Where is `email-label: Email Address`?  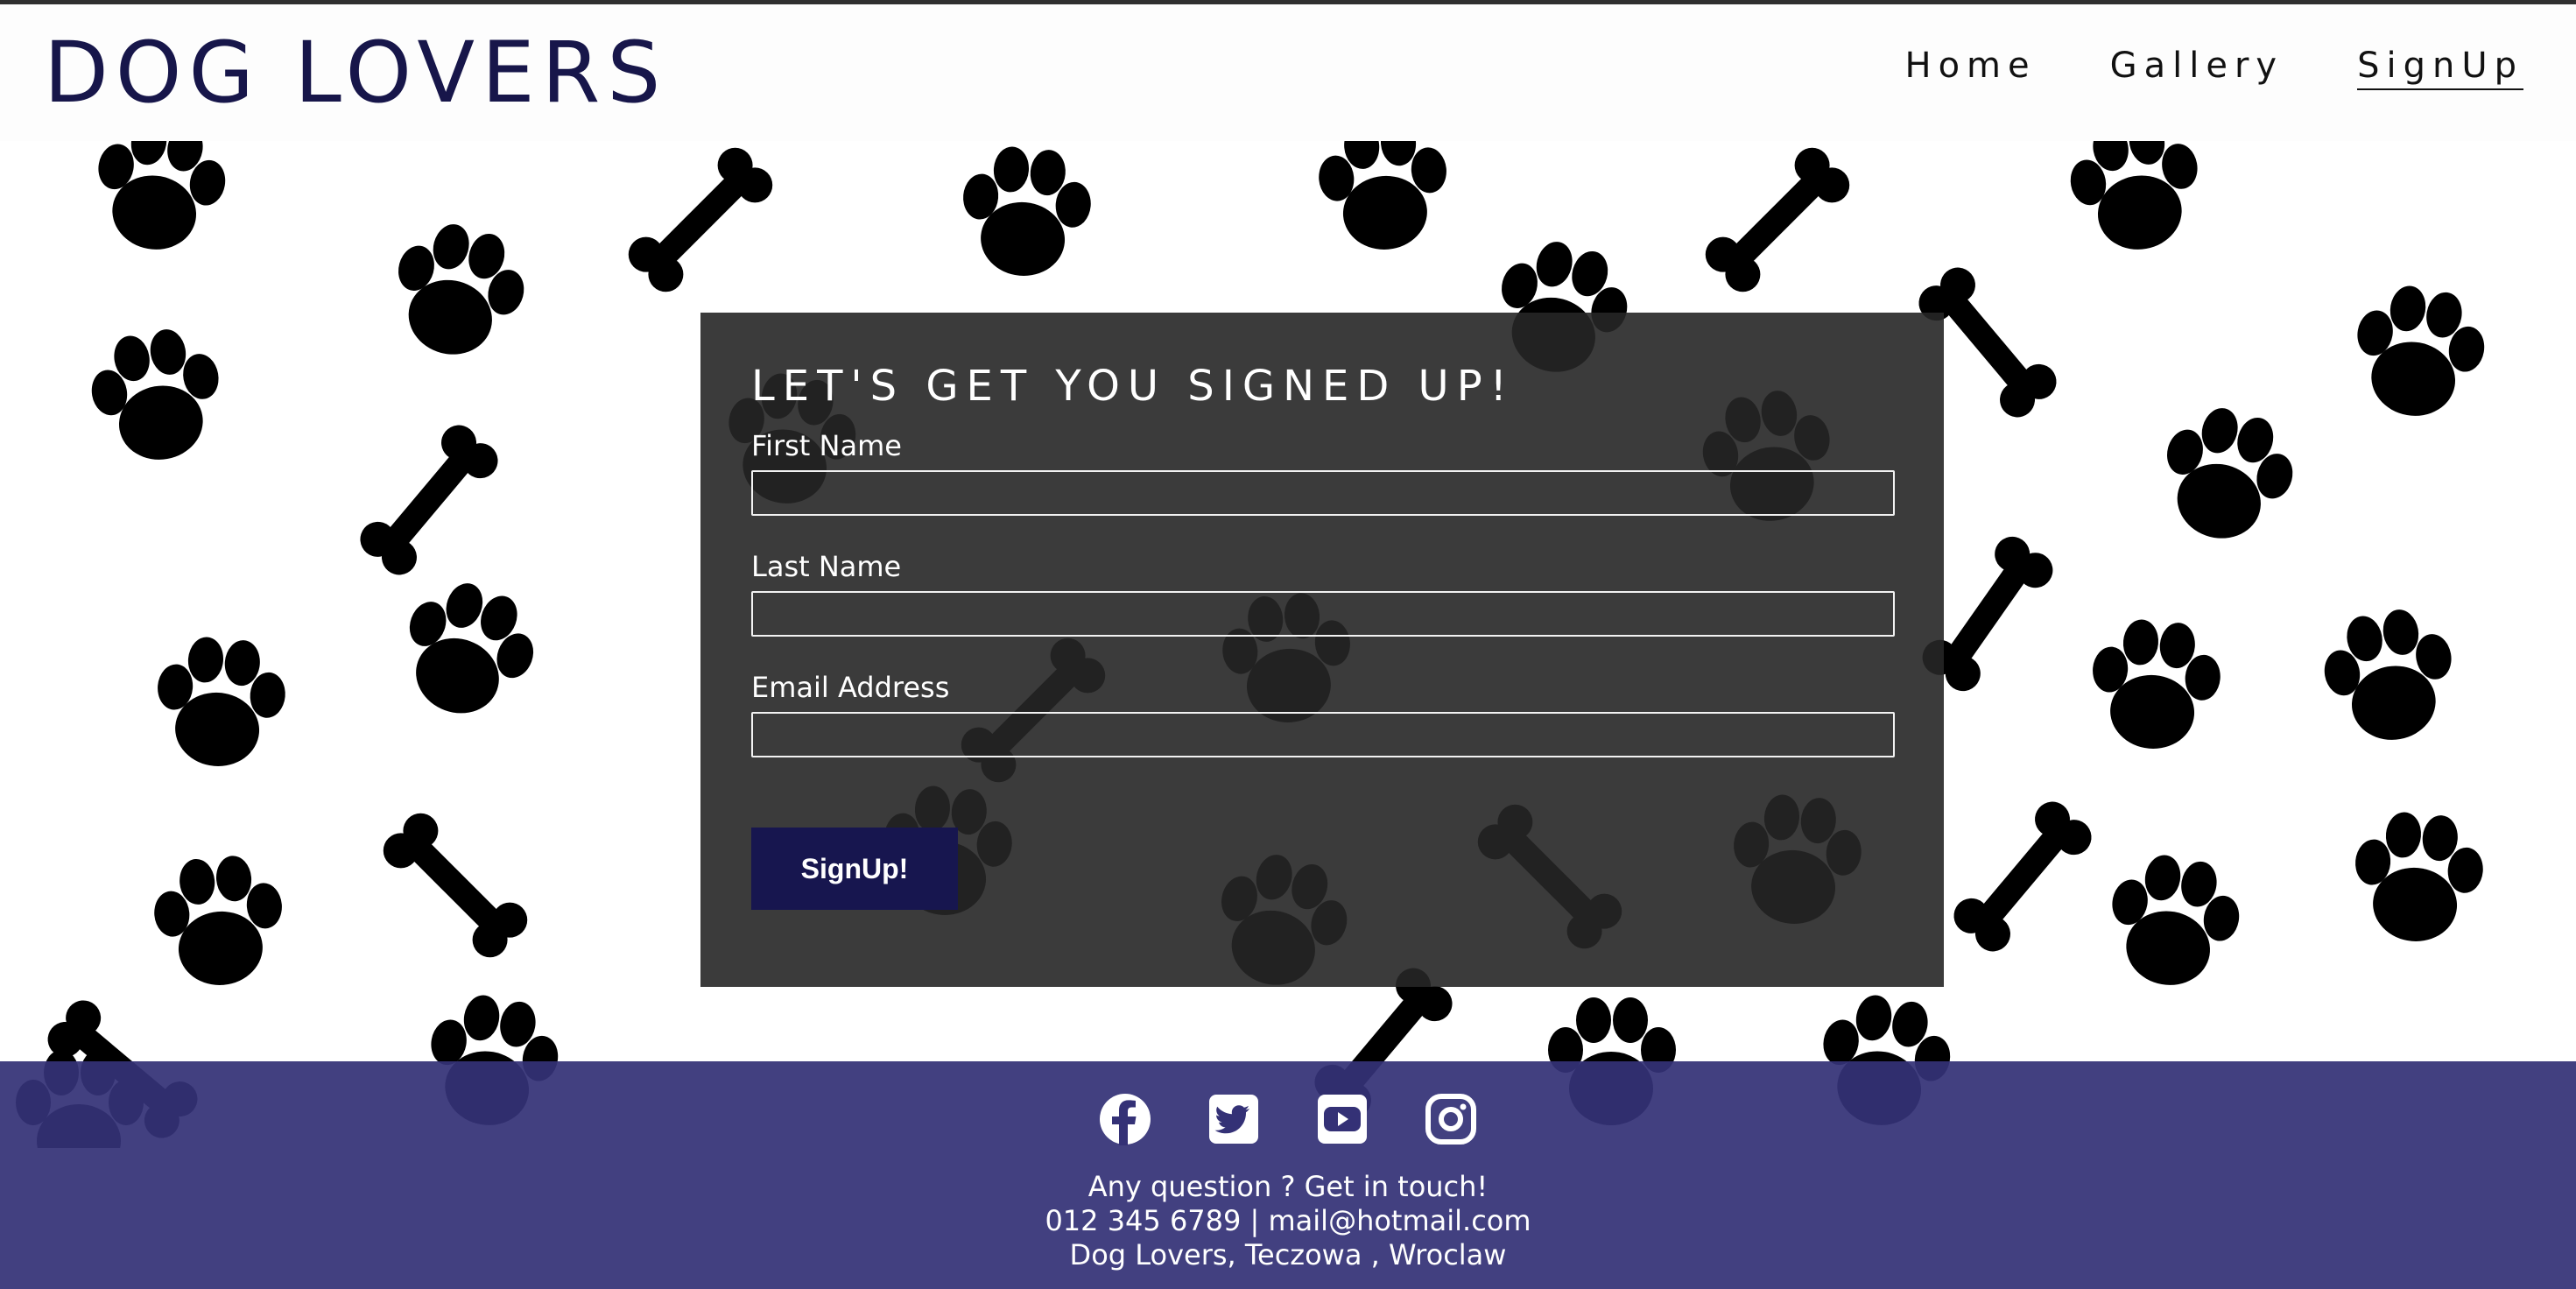
email-label: Email Address is located at coordinates (850, 687).